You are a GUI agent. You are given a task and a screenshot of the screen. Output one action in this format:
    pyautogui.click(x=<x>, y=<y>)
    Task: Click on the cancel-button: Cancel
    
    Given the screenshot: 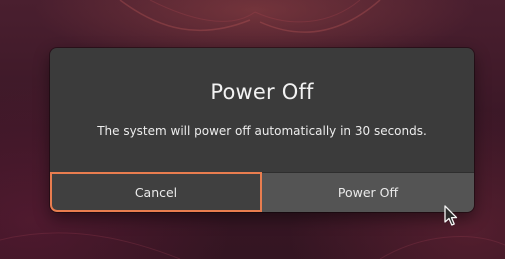 What is the action you would take?
    pyautogui.click(x=156, y=192)
    